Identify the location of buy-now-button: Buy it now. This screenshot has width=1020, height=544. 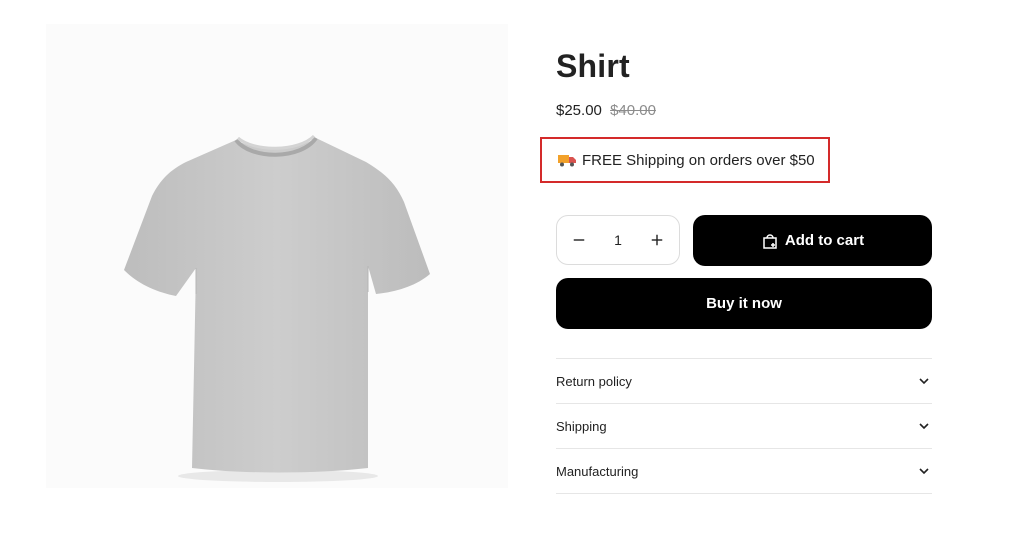
(744, 303).